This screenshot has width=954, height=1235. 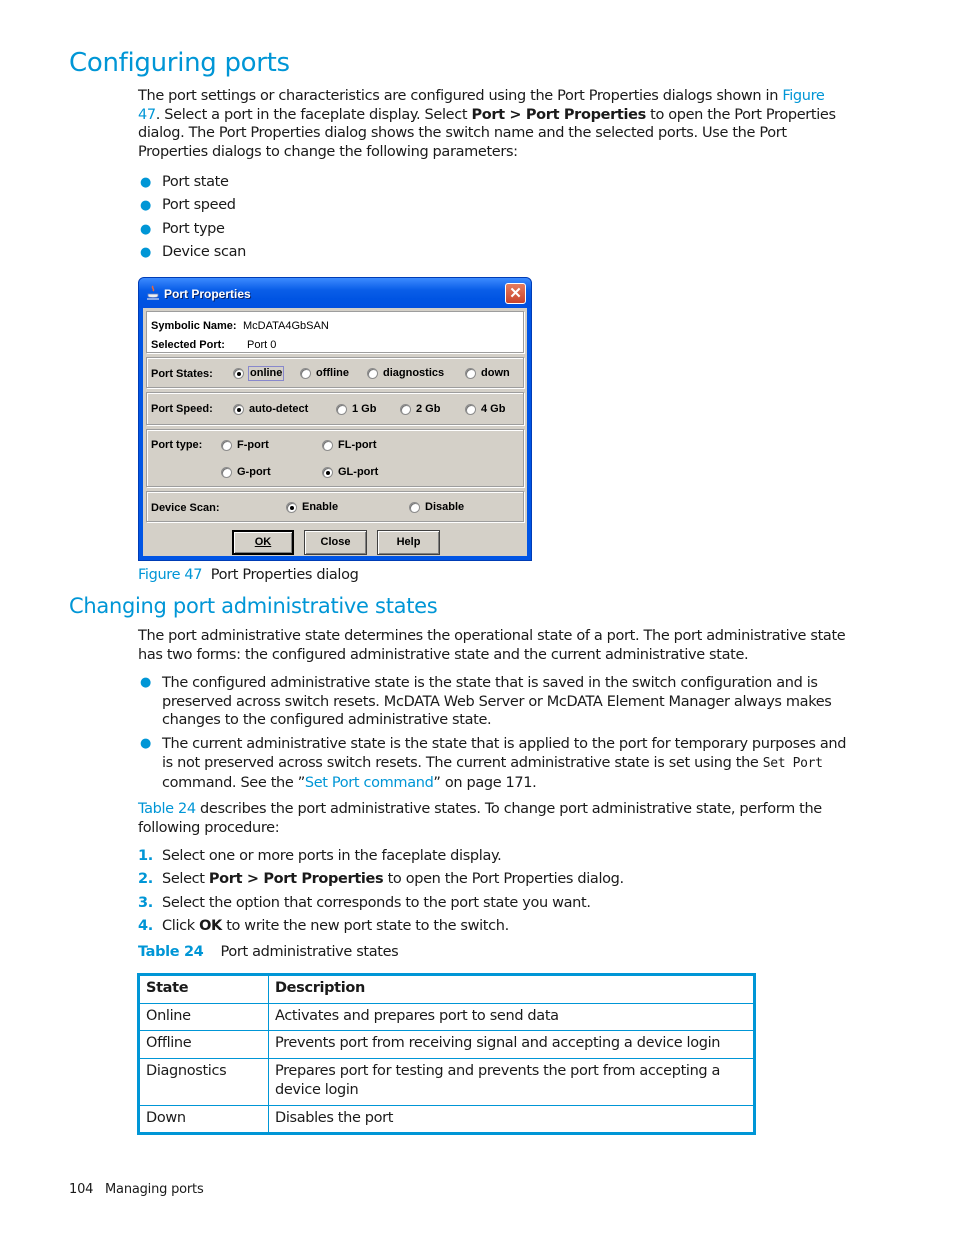 What do you see at coordinates (171, 952) in the screenshot?
I see `table-label: Table 24` at bounding box center [171, 952].